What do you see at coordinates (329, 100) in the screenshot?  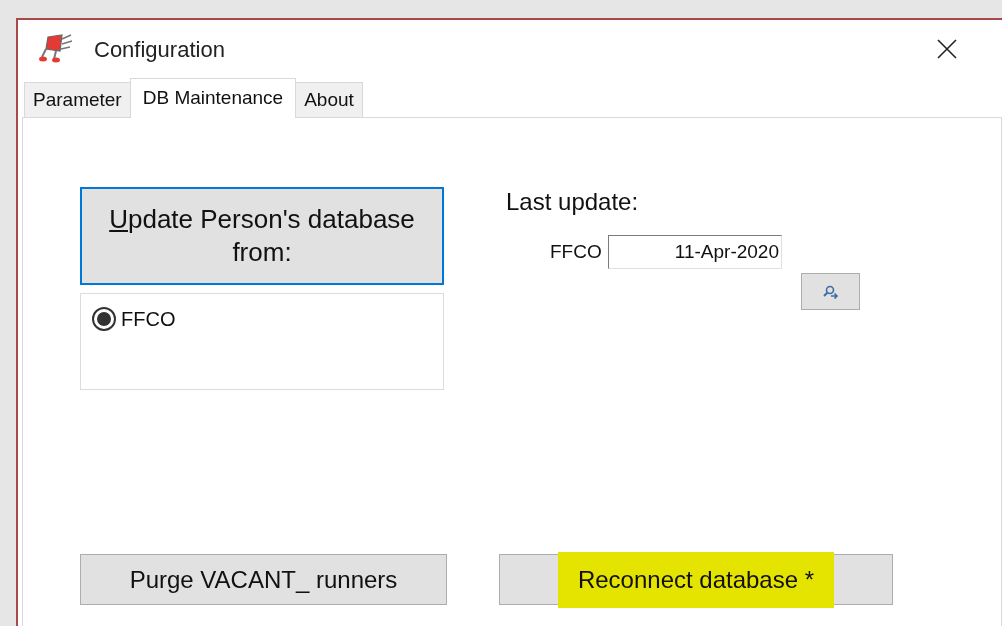 I see `tab: About` at bounding box center [329, 100].